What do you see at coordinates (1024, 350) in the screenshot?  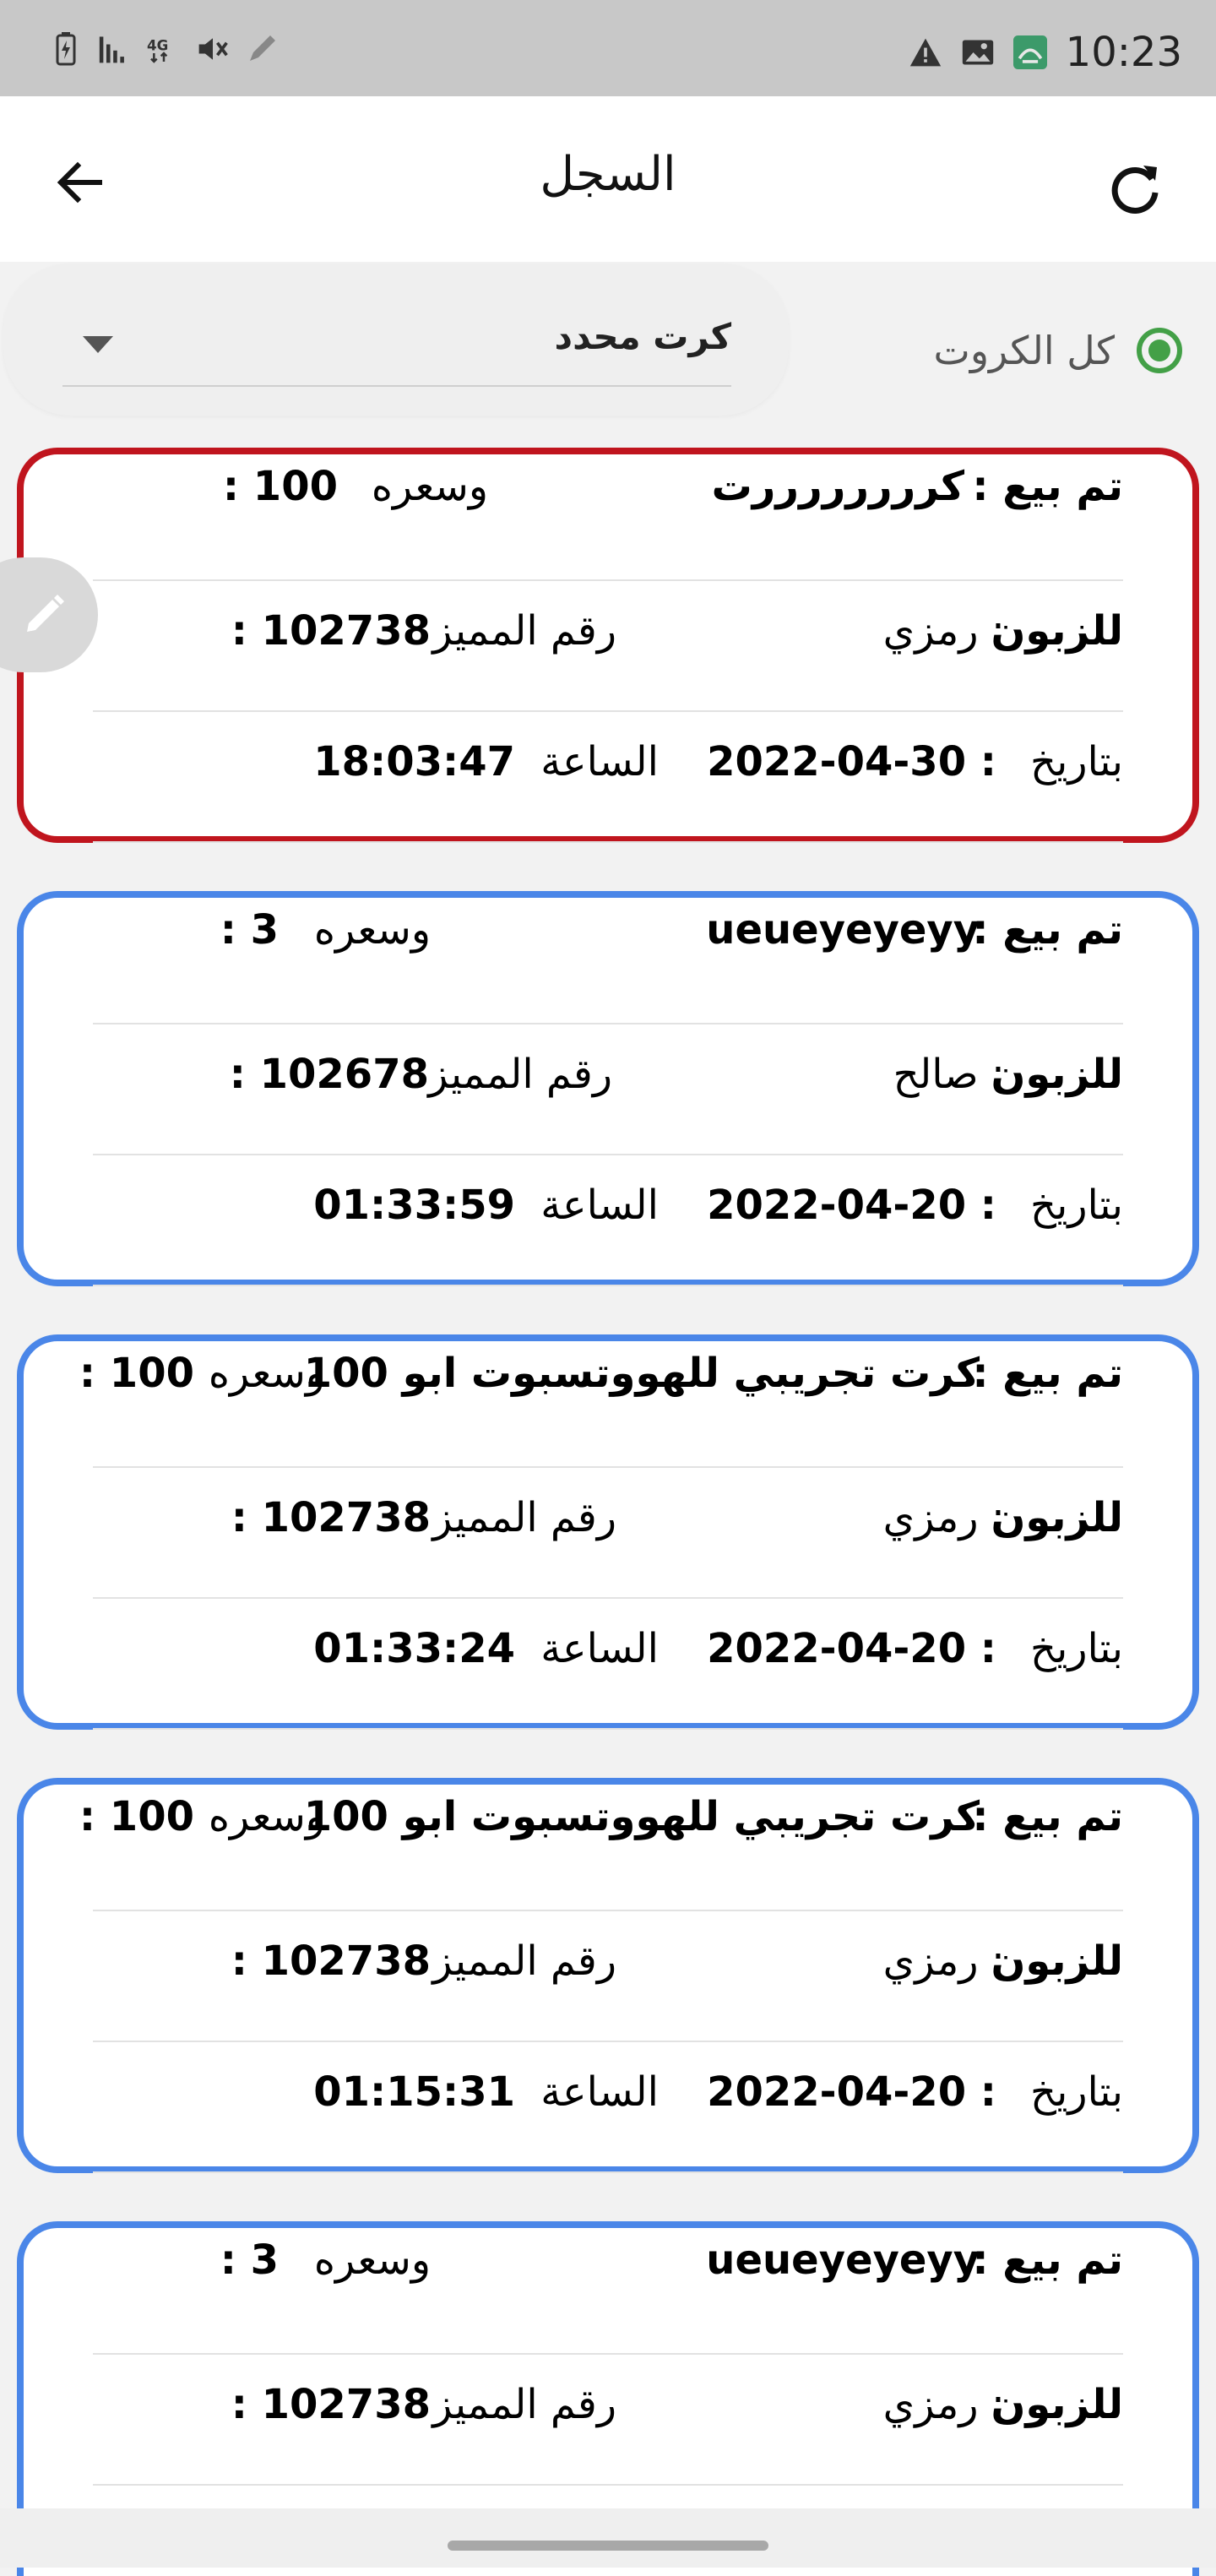 I see `all-cards-label: كل الكروت` at bounding box center [1024, 350].